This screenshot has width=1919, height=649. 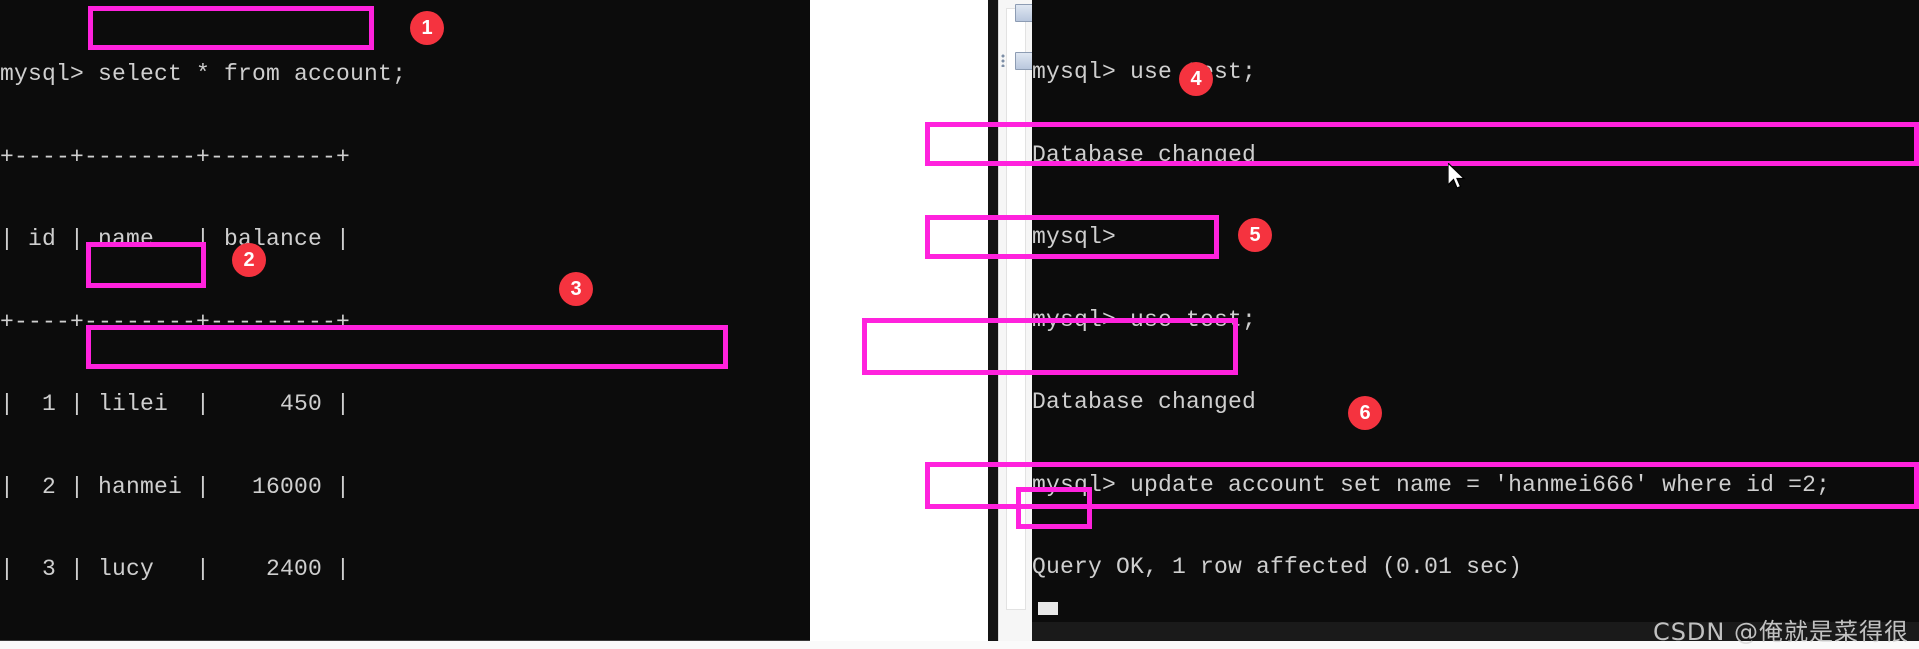 What do you see at coordinates (1277, 567) in the screenshot?
I see `terminal-right-line-6: Query OK, 1 row affected (0.01 sec)` at bounding box center [1277, 567].